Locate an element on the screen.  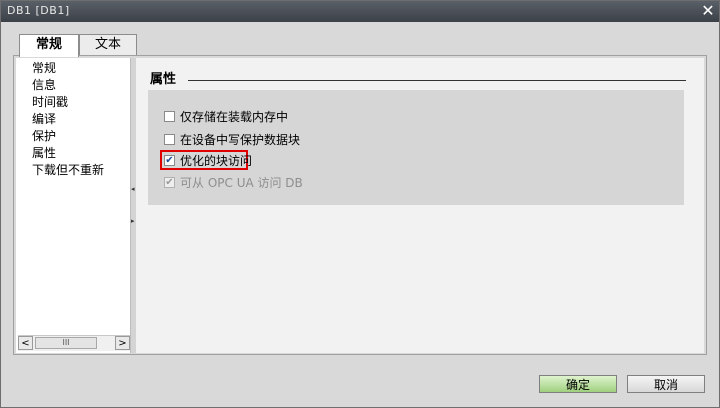
option-label: 仅存储在装载内存中 is located at coordinates (234, 117).